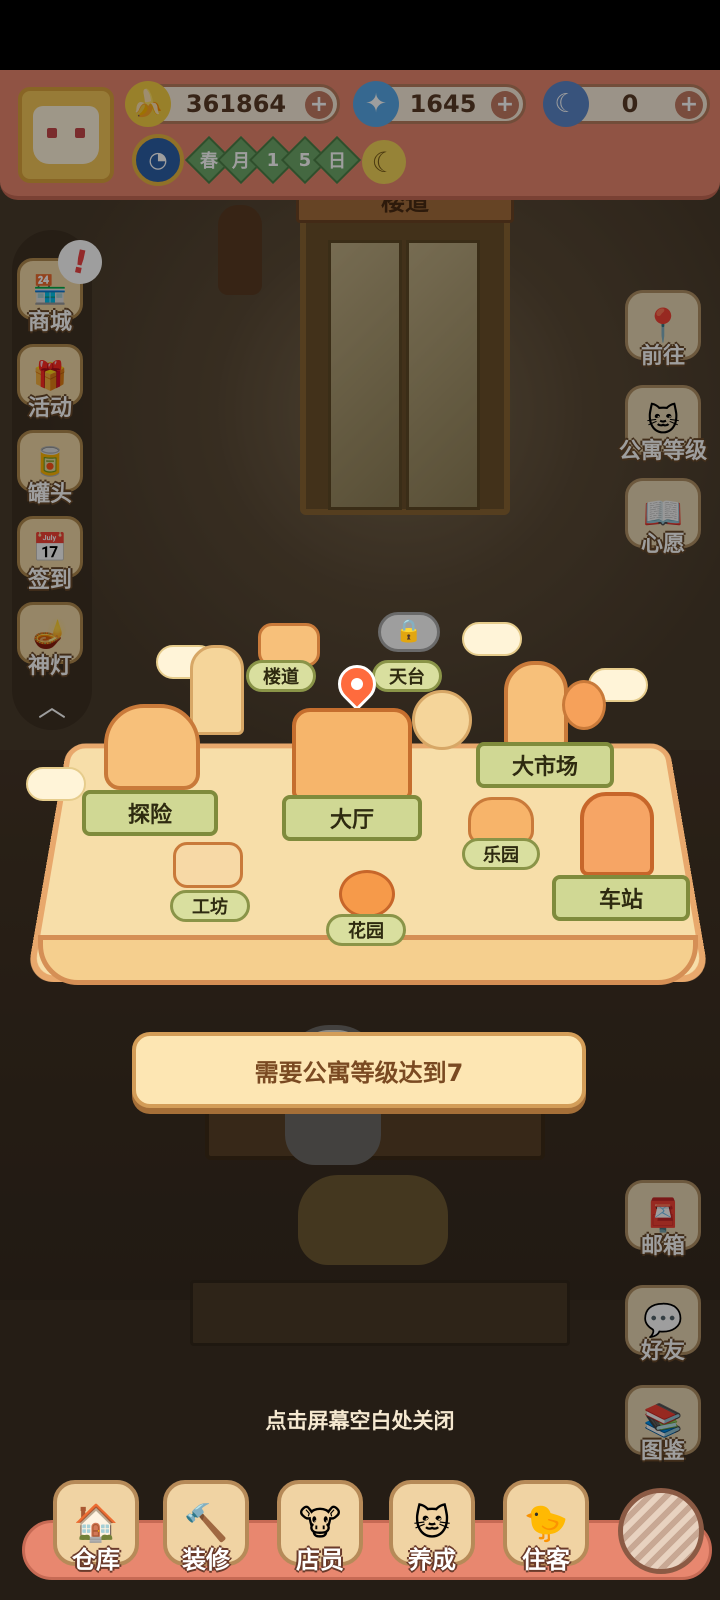  Describe the element at coordinates (442, 720) in the screenshot. I see `bush-icon` at that location.